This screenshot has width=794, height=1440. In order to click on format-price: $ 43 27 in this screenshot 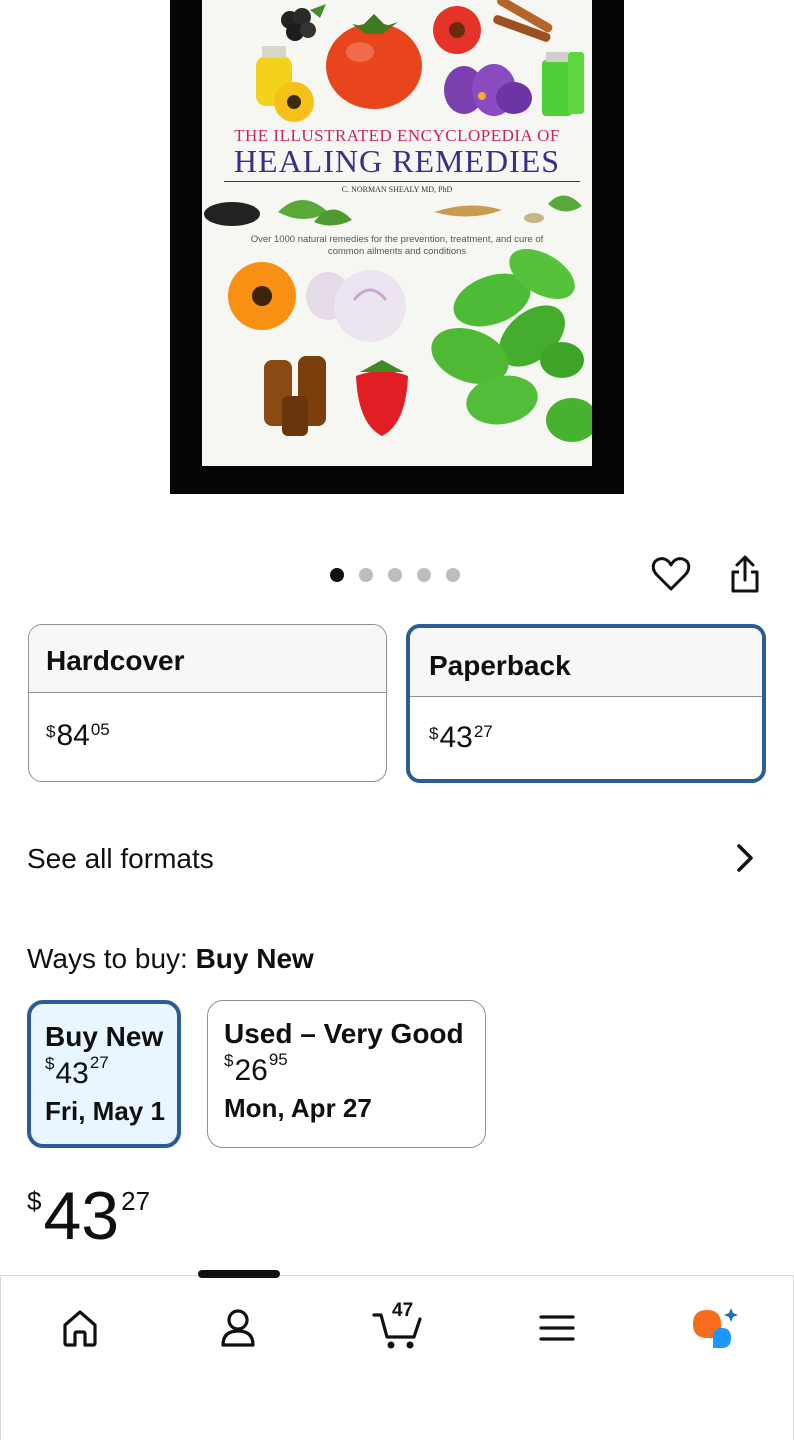, I will do `click(586, 726)`.